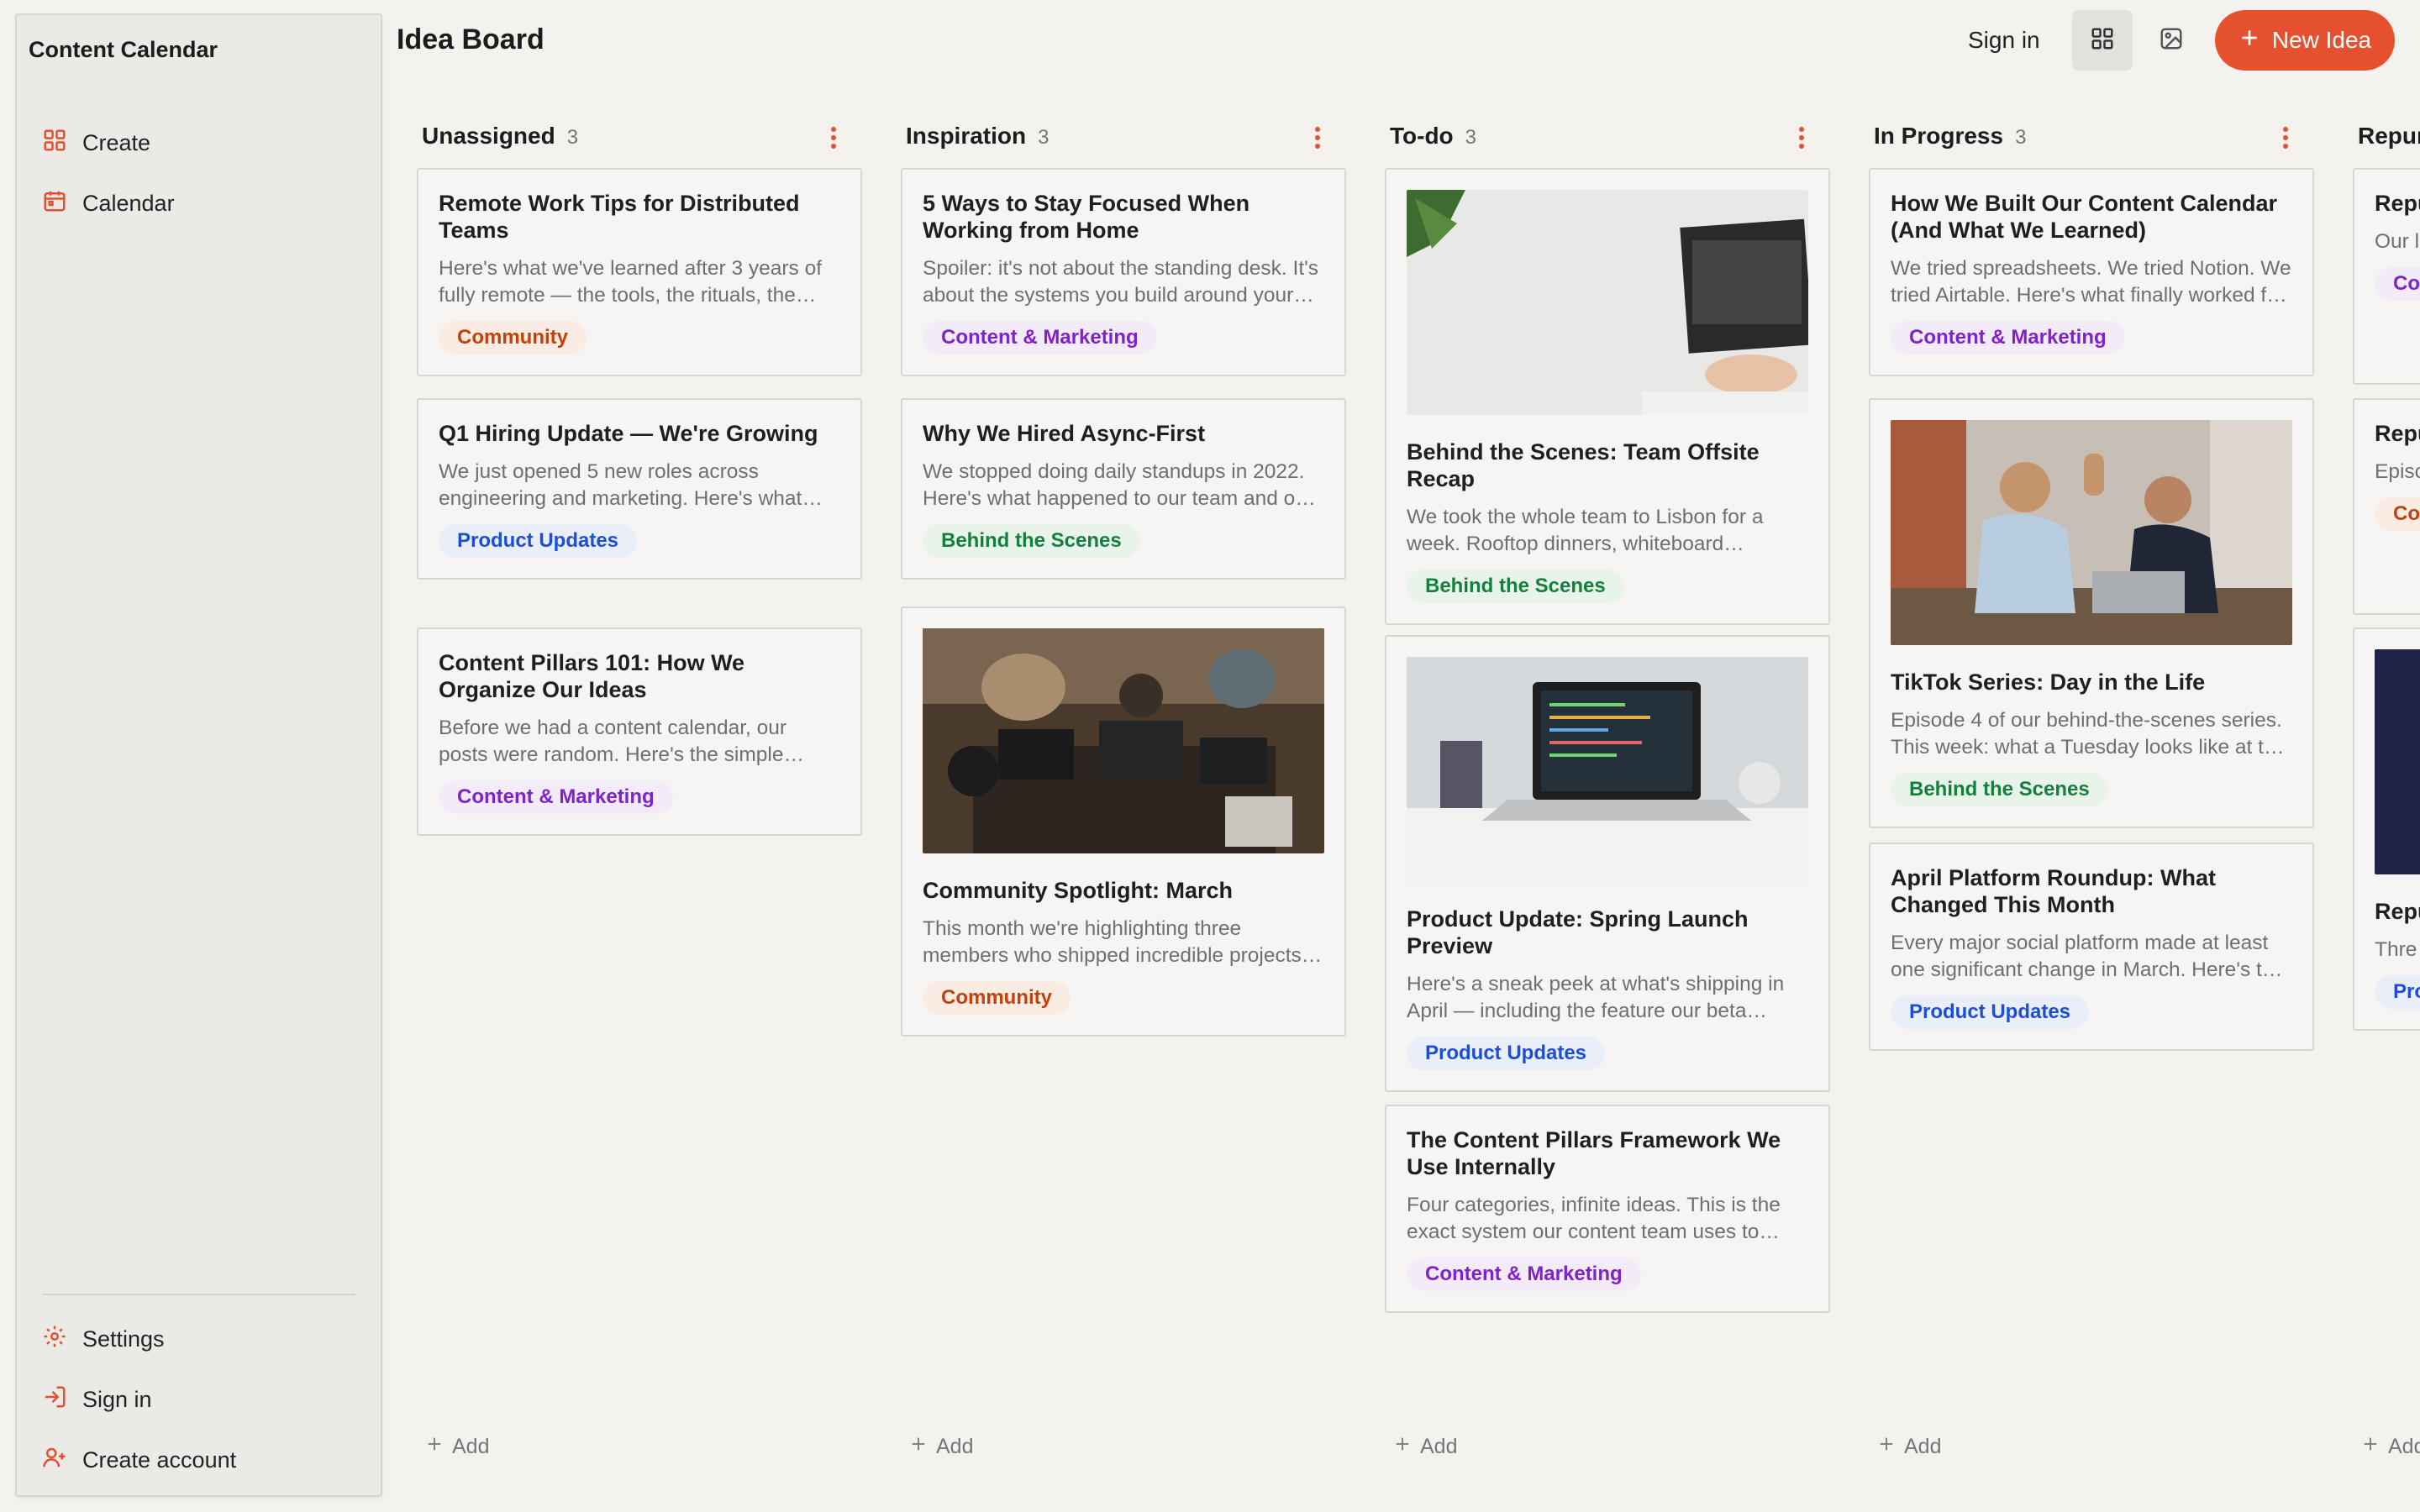 The width and height of the screenshot is (2420, 1512). What do you see at coordinates (1578, 932) in the screenshot?
I see `card-title: Product Update: Spring Launch Preview` at bounding box center [1578, 932].